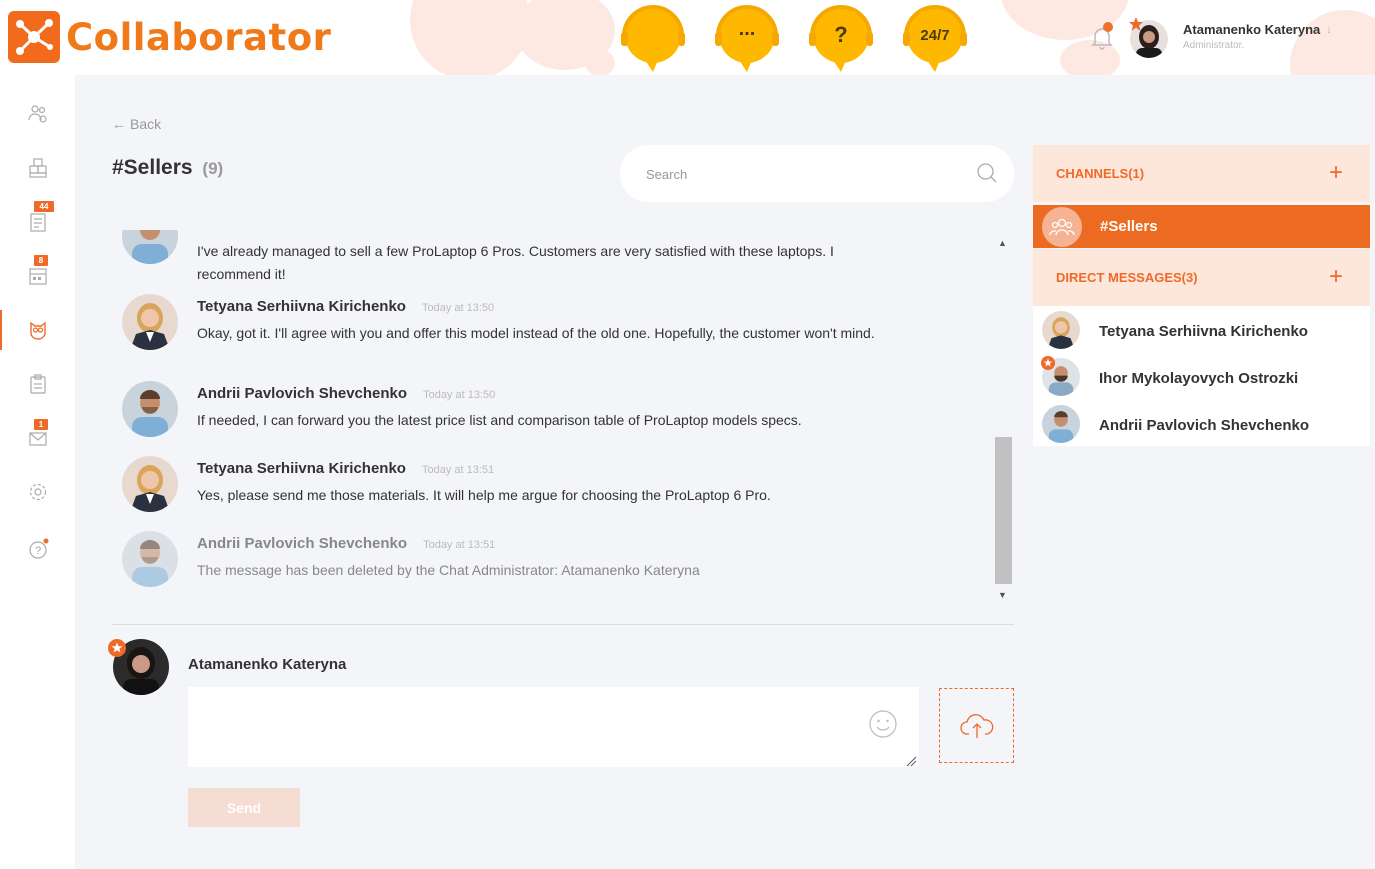 This screenshot has height=869, width=1375. Describe the element at coordinates (37, 222) in the screenshot. I see `document-list-icon` at that location.